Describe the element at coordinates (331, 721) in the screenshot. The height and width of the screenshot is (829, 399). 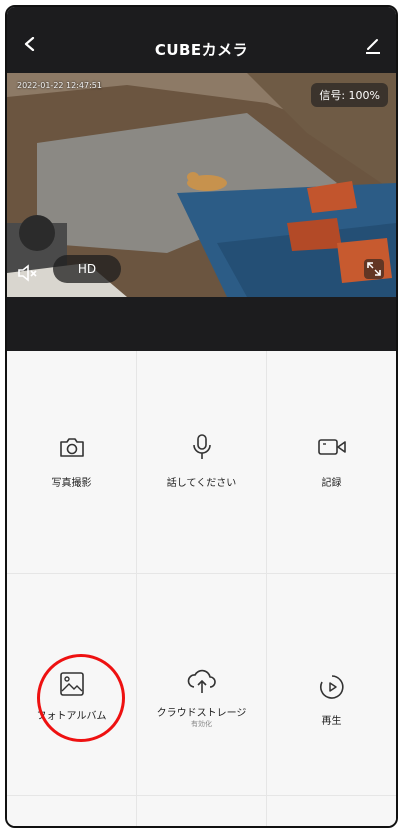
I see `playback-label: 再生` at that location.